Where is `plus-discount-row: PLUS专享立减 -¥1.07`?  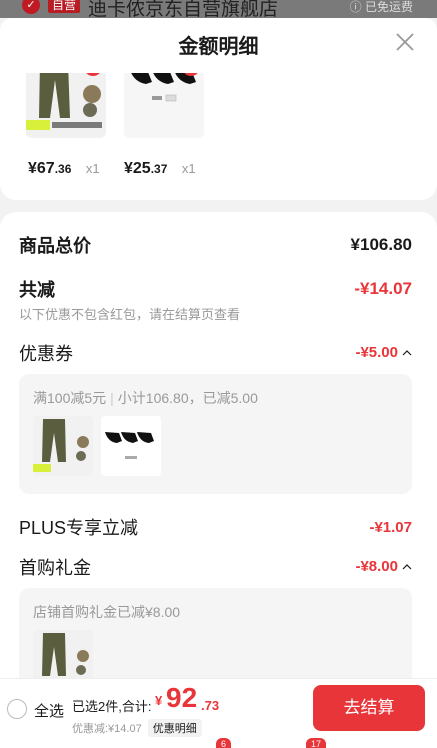
plus-discount-row: PLUS专享立减 -¥1.07 is located at coordinates (215, 527).